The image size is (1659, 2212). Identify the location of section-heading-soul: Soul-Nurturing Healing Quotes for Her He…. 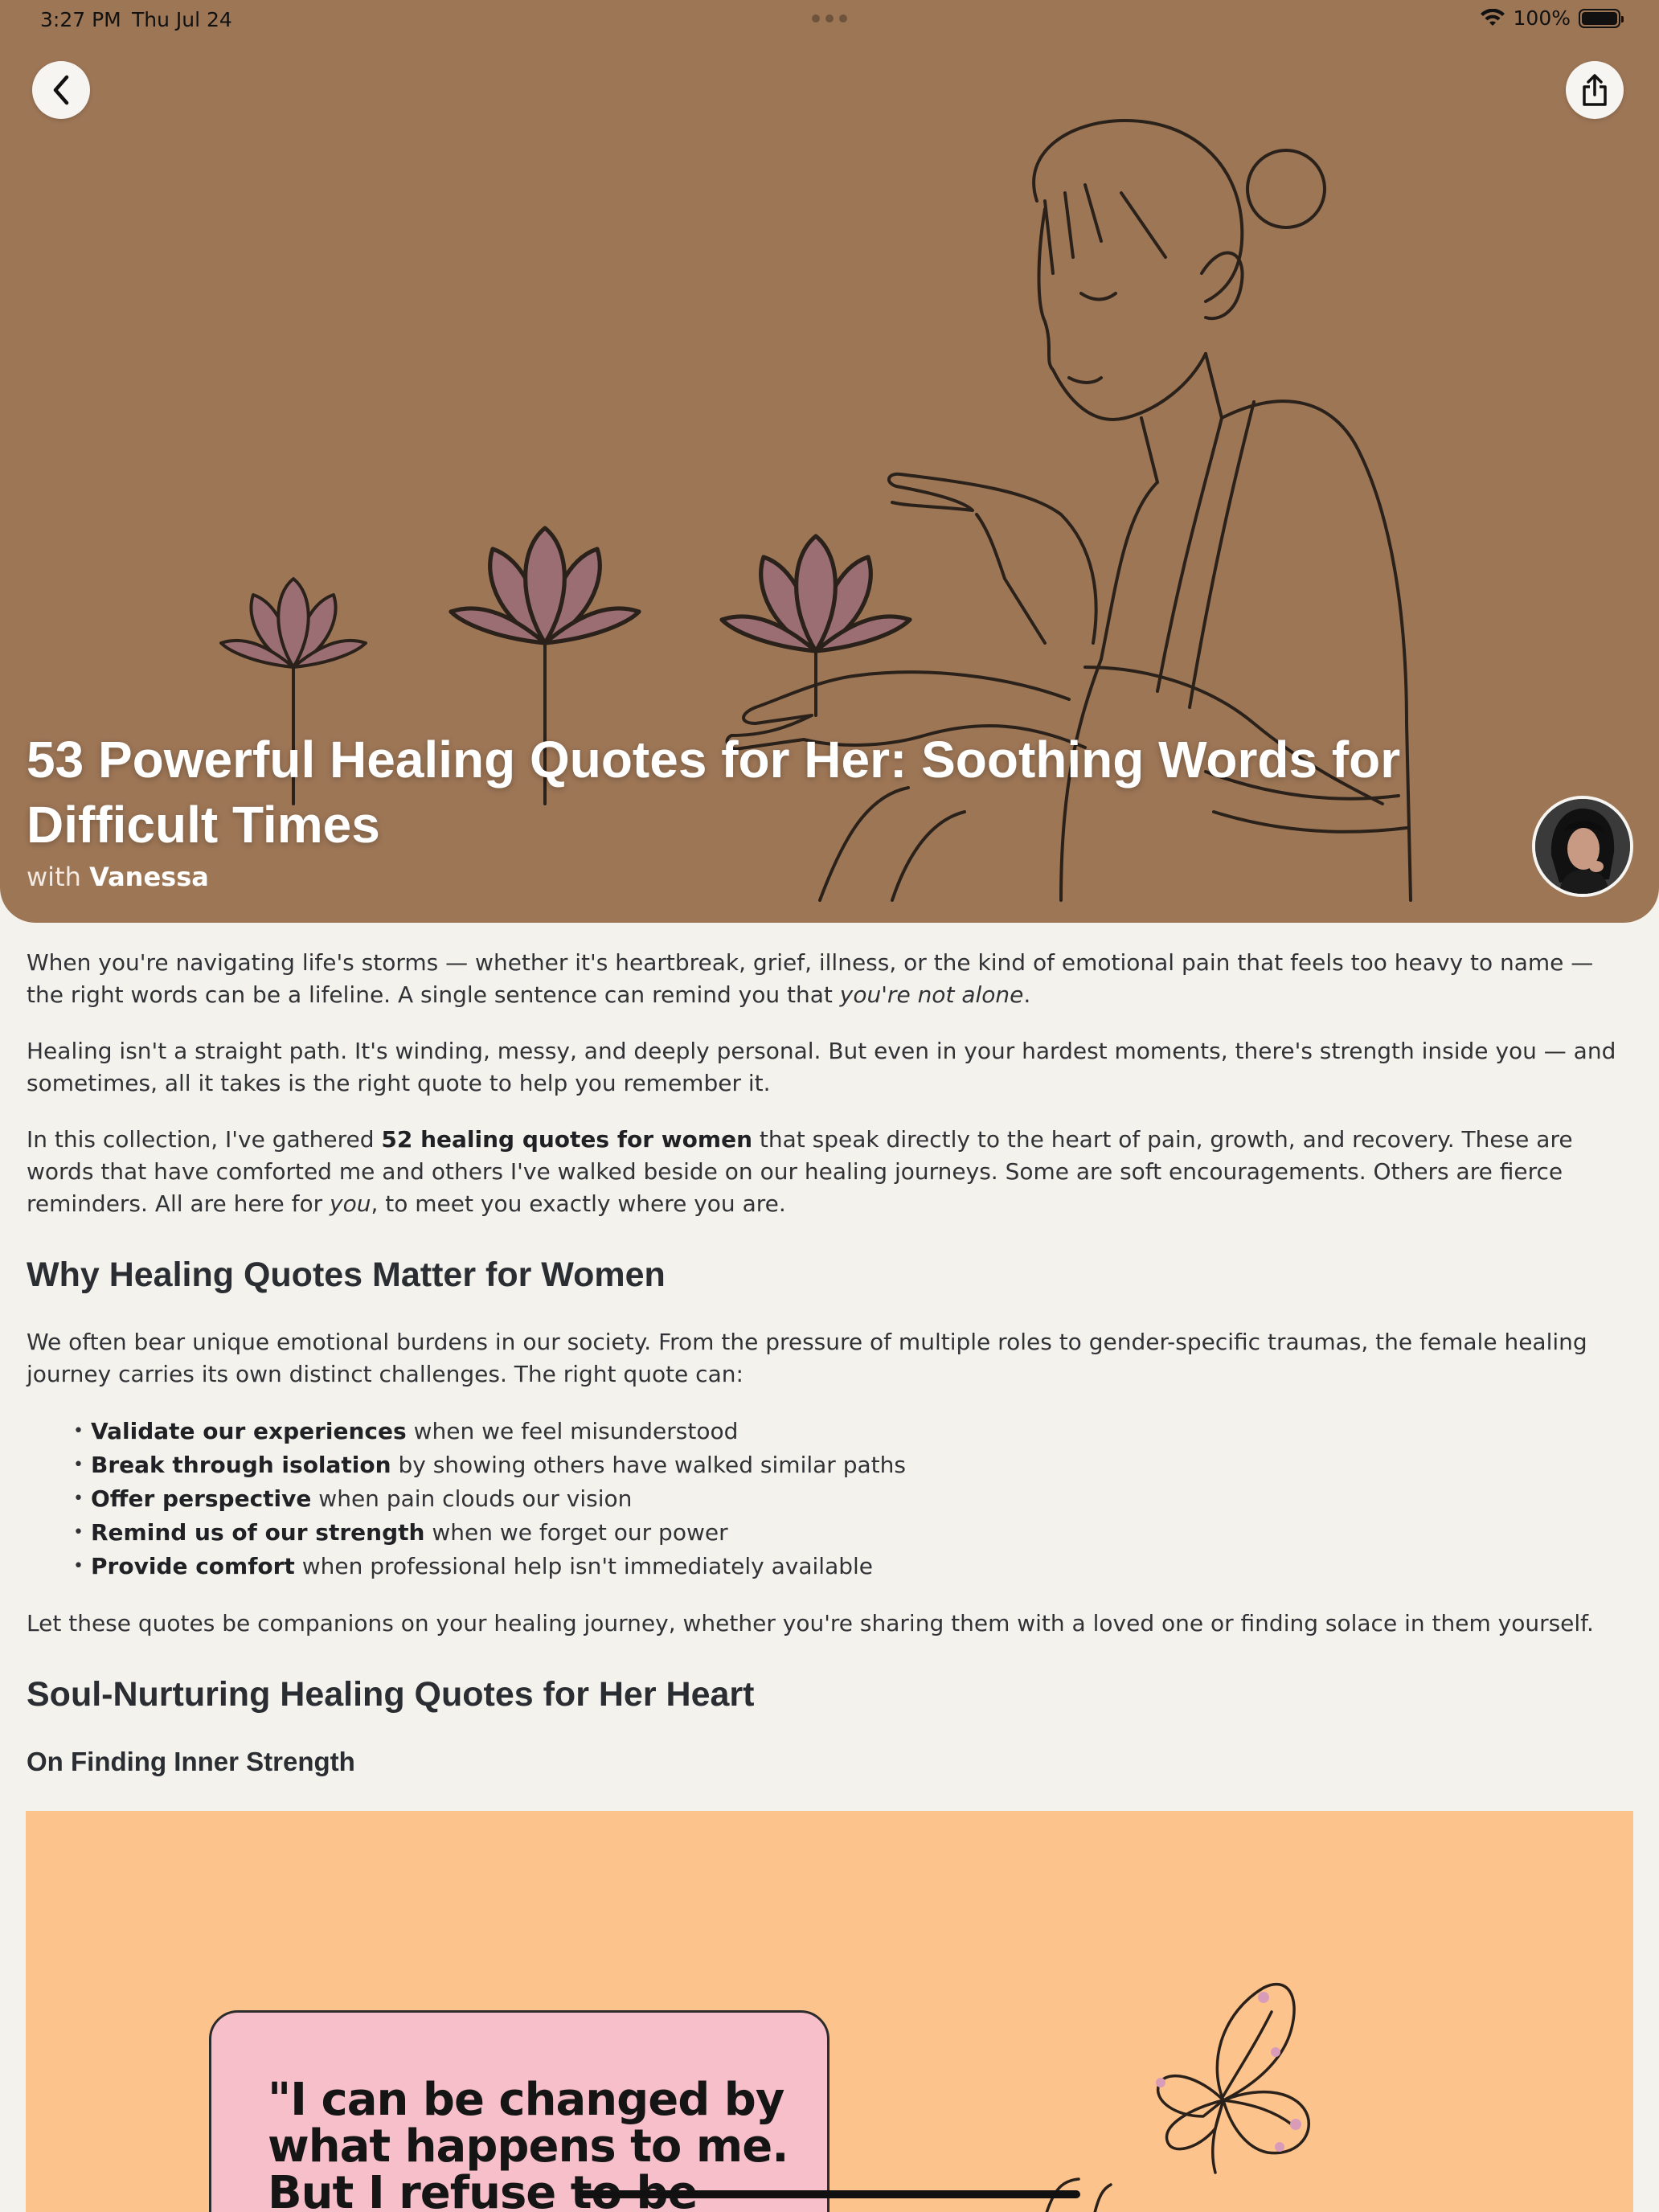
(391, 1694).